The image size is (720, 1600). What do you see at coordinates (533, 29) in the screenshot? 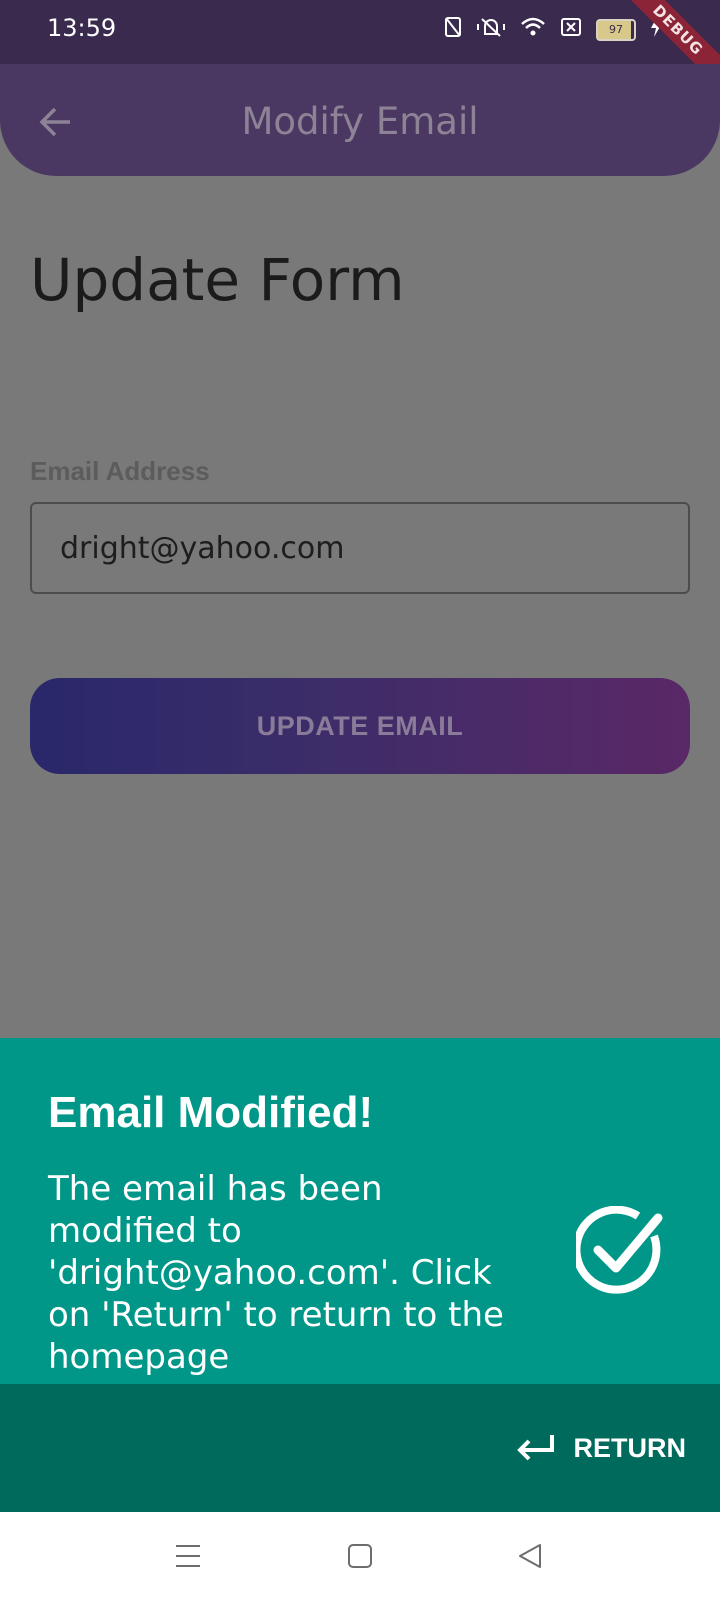
I see `wifi-icon` at bounding box center [533, 29].